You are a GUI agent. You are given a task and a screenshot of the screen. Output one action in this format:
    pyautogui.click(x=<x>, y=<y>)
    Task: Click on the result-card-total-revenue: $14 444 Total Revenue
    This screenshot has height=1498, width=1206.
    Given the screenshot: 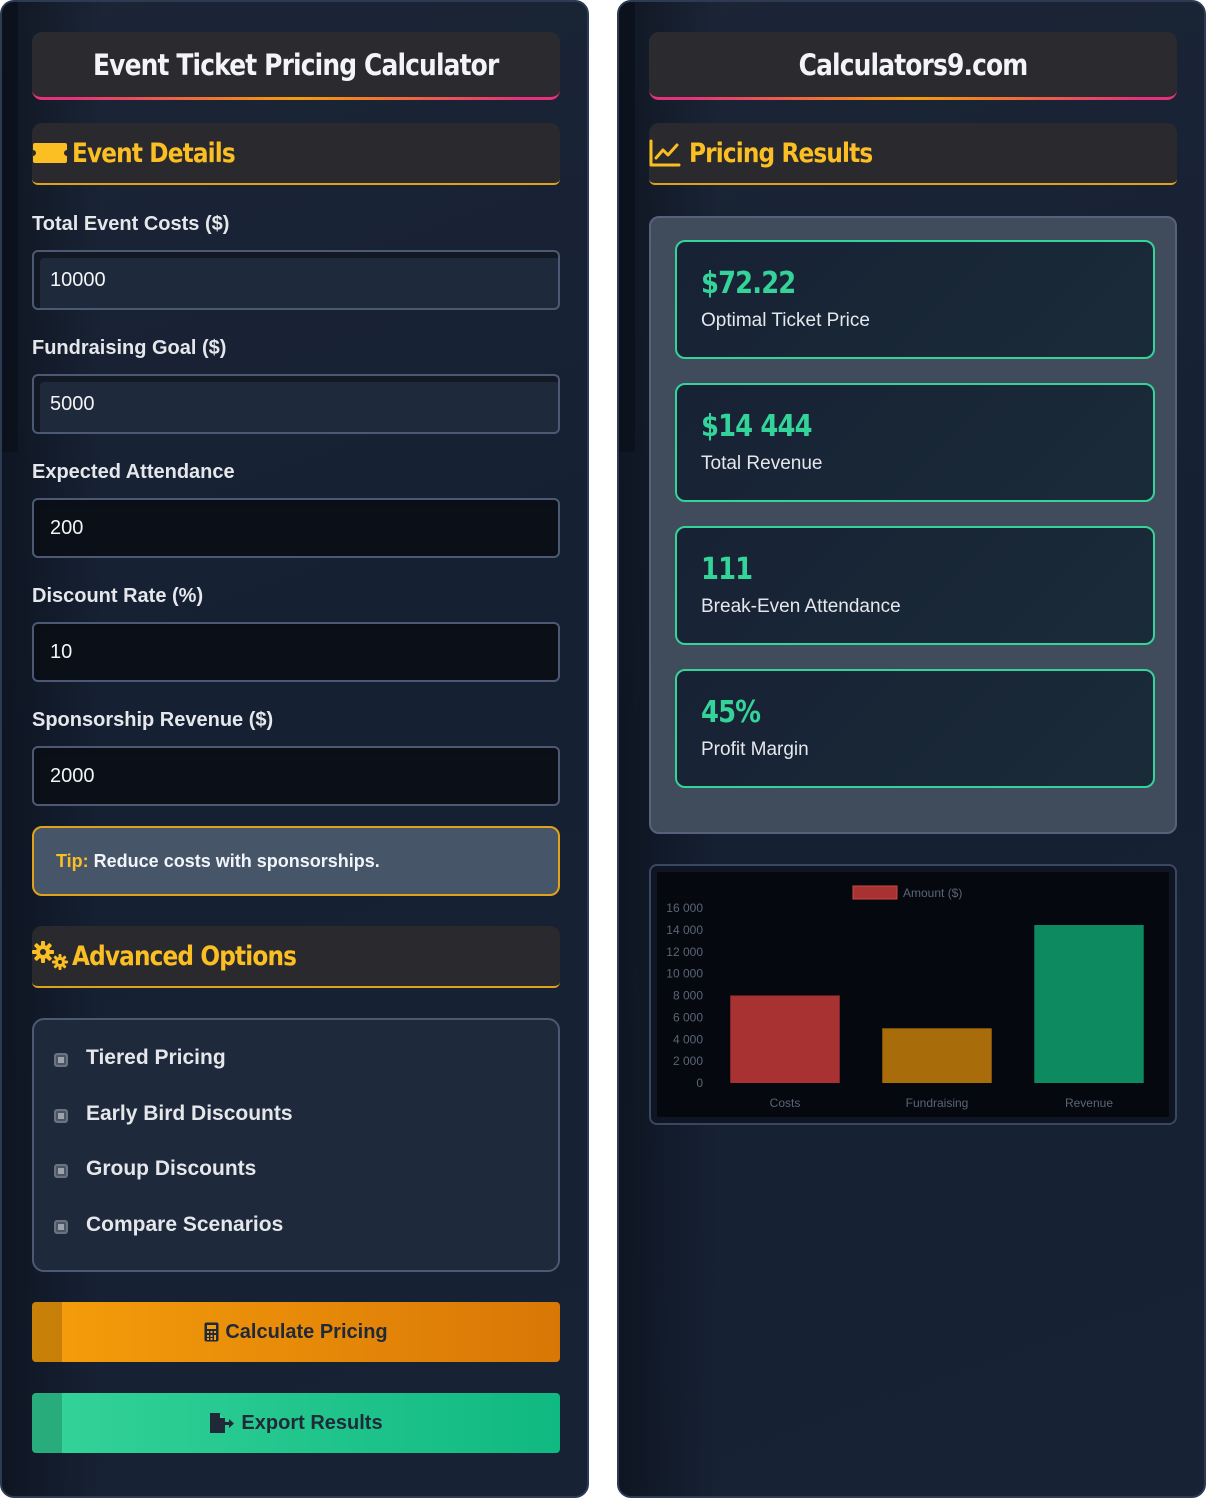 What is the action you would take?
    pyautogui.click(x=915, y=442)
    